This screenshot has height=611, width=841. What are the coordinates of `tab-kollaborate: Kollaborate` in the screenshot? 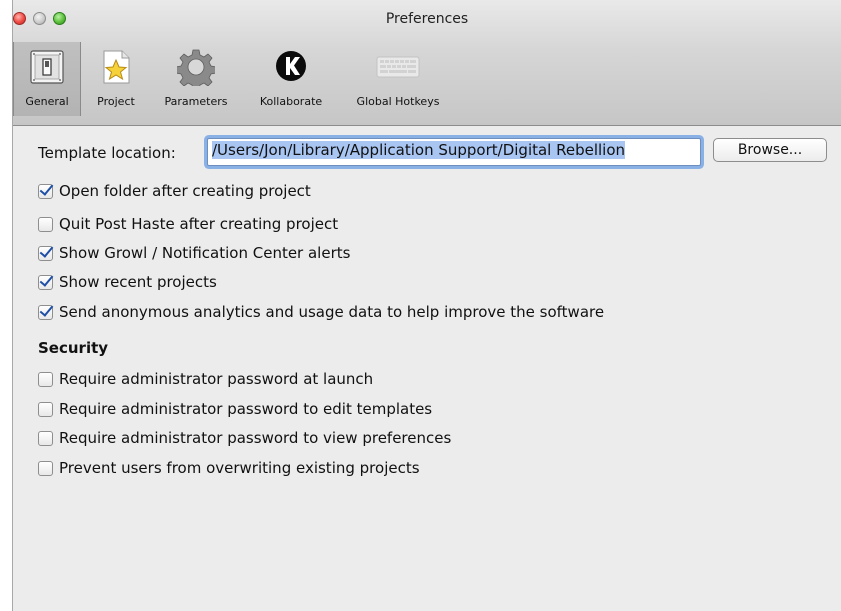 It's located at (291, 79).